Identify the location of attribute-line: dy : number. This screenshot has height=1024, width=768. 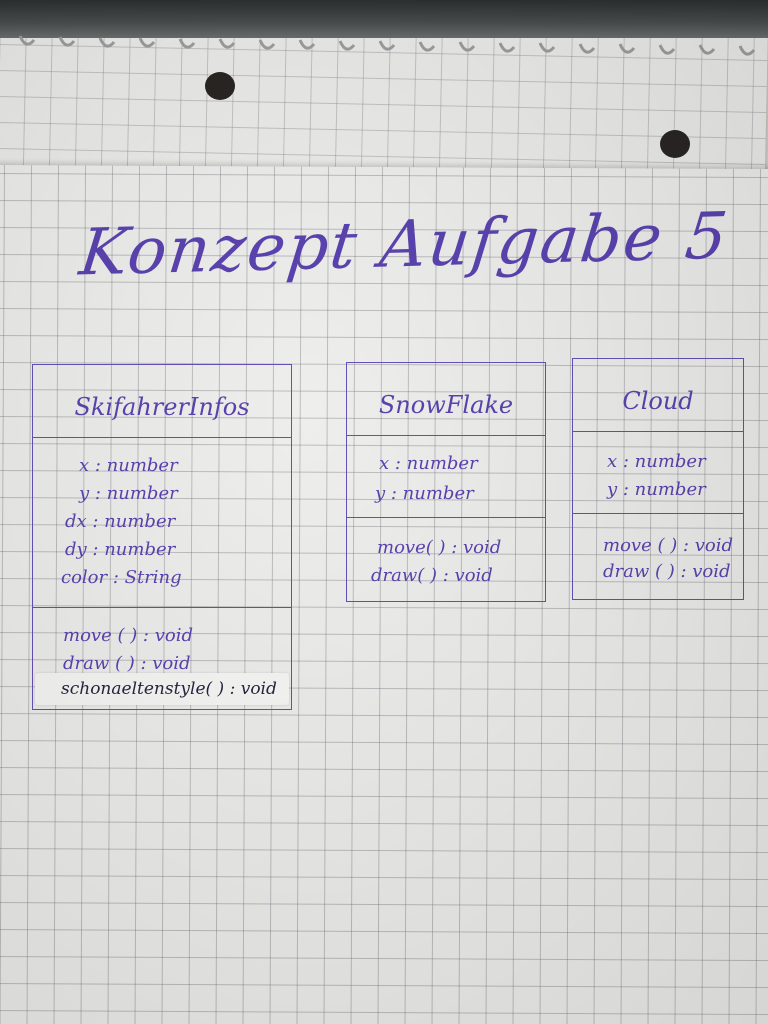
(120, 549).